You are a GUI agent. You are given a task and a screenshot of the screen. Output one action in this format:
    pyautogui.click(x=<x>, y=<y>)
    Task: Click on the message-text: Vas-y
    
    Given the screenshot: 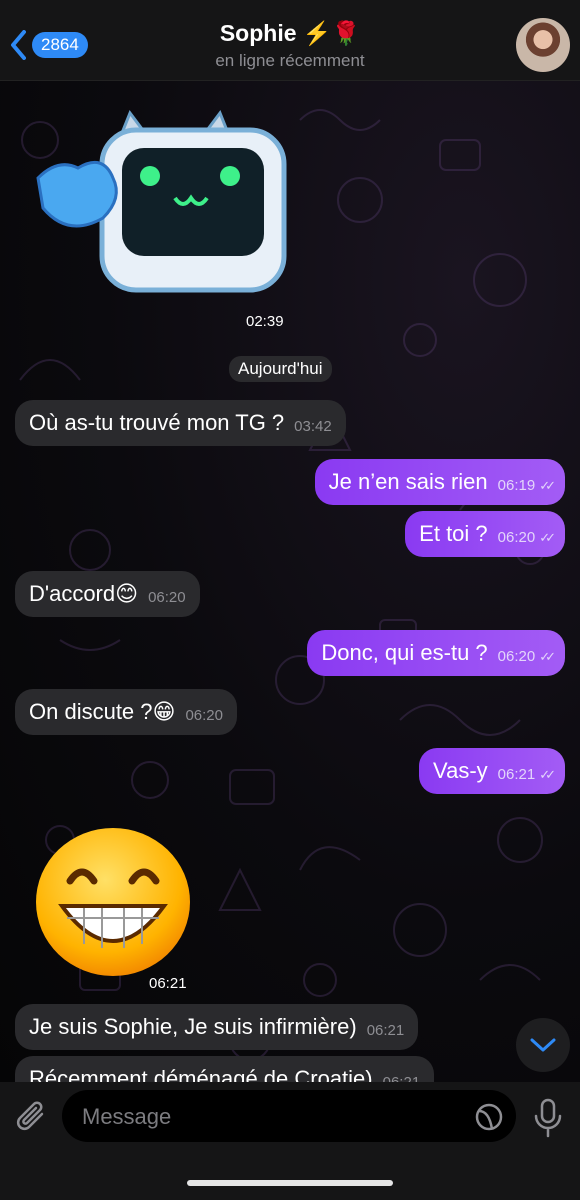 What is the action you would take?
    pyautogui.click(x=460, y=770)
    